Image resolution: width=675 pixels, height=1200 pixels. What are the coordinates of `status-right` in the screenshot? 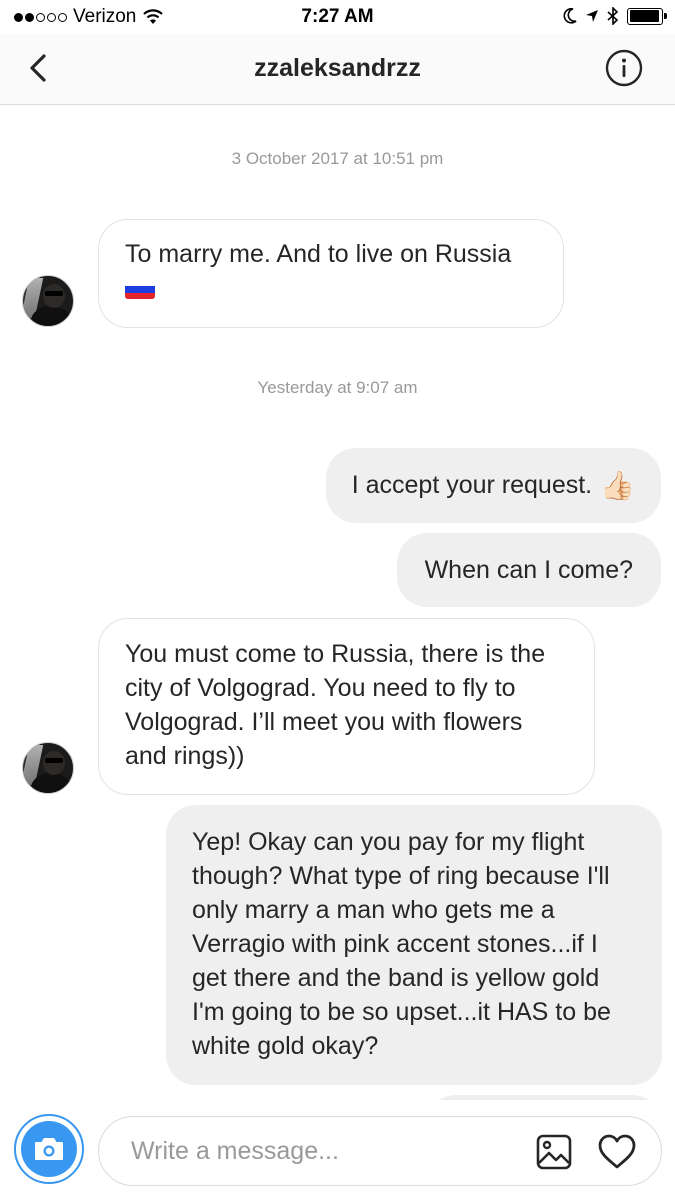 It's located at (615, 16).